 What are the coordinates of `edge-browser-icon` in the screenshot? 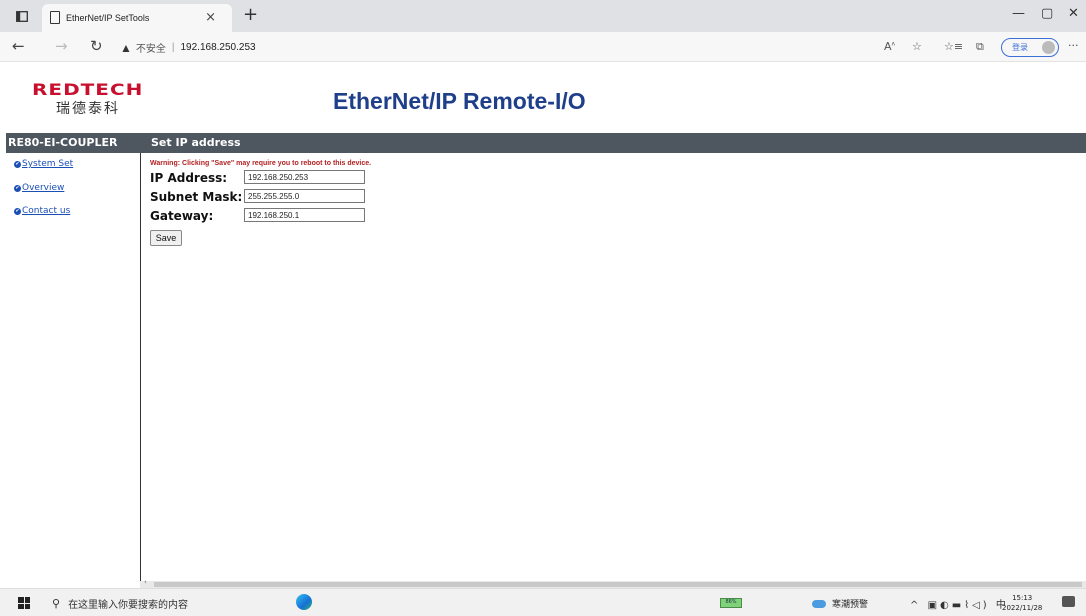 It's located at (304, 602).